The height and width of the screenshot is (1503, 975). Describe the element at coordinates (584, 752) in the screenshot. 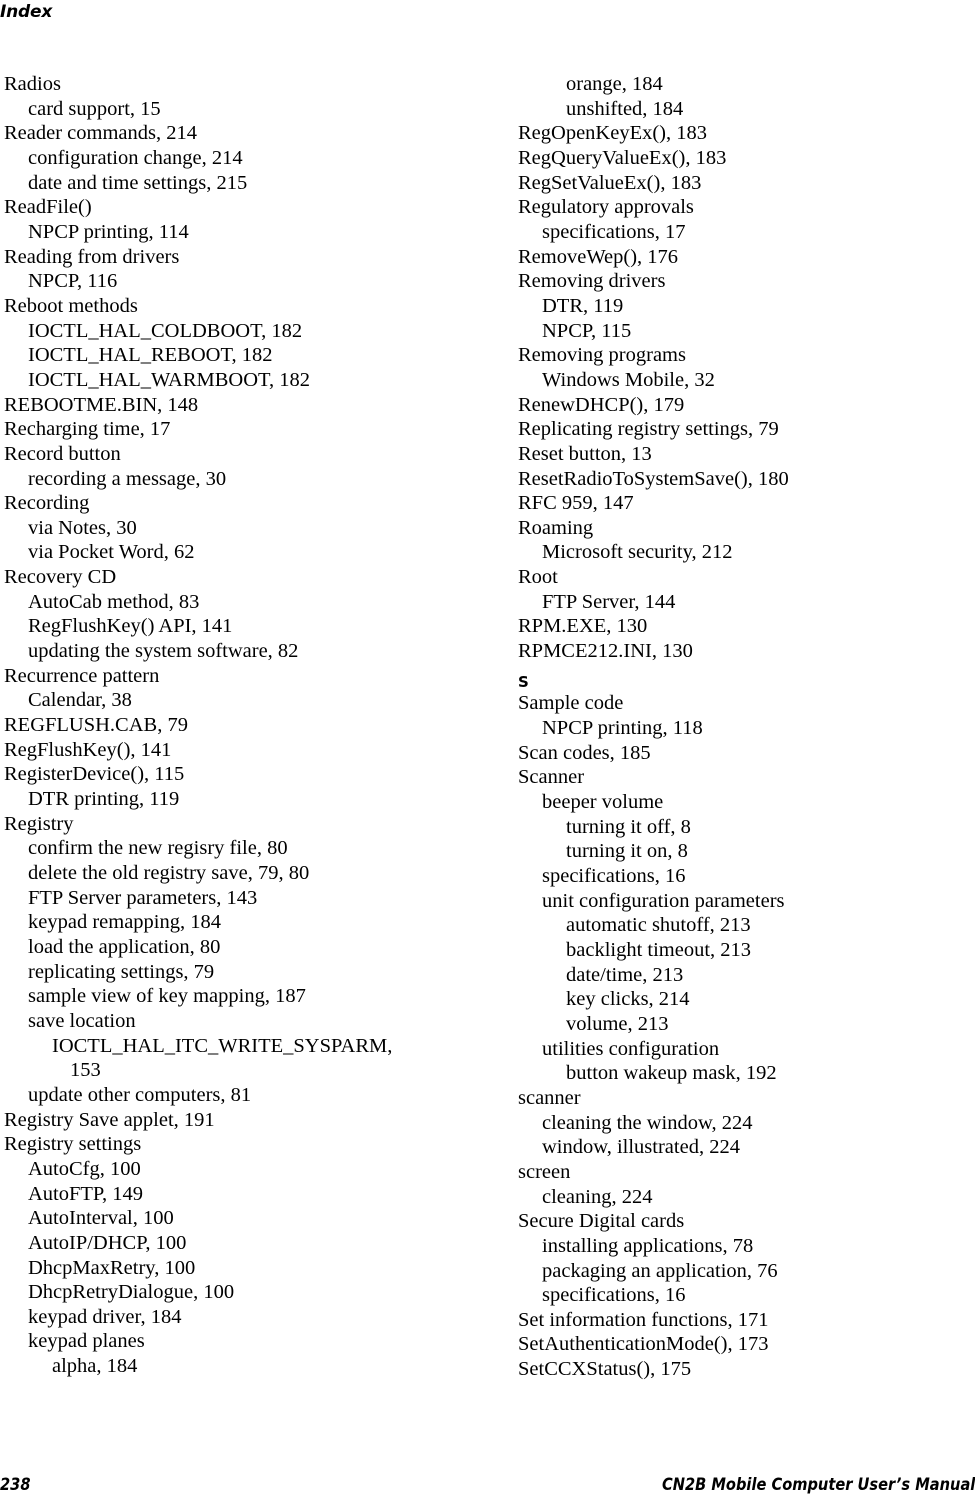

I see `index-entry: Scan codes, 185` at that location.